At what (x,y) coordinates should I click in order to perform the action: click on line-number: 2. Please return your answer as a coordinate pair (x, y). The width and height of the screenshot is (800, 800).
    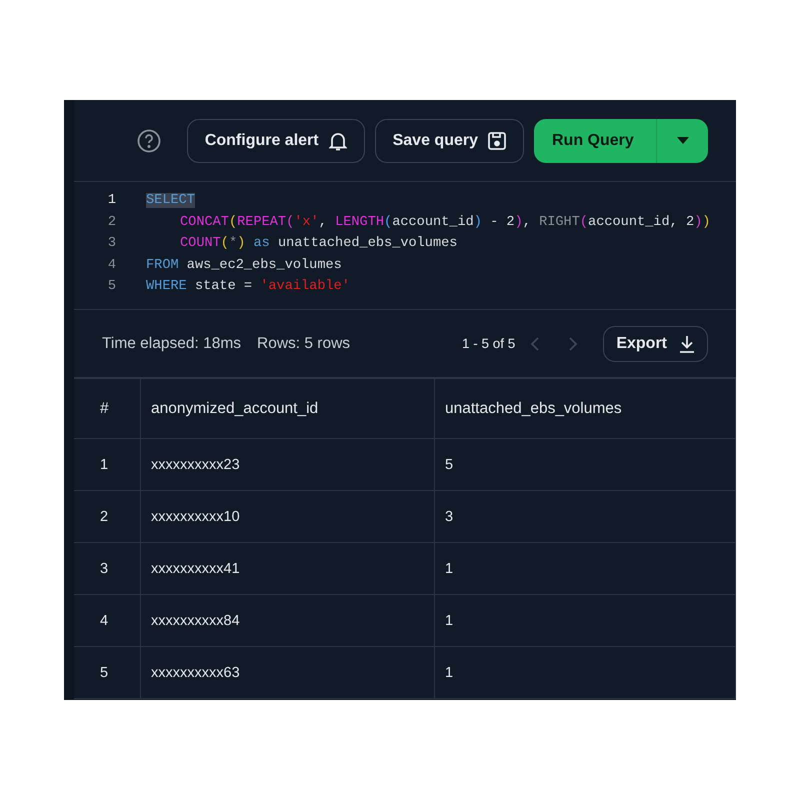
    Looking at the image, I should click on (111, 222).